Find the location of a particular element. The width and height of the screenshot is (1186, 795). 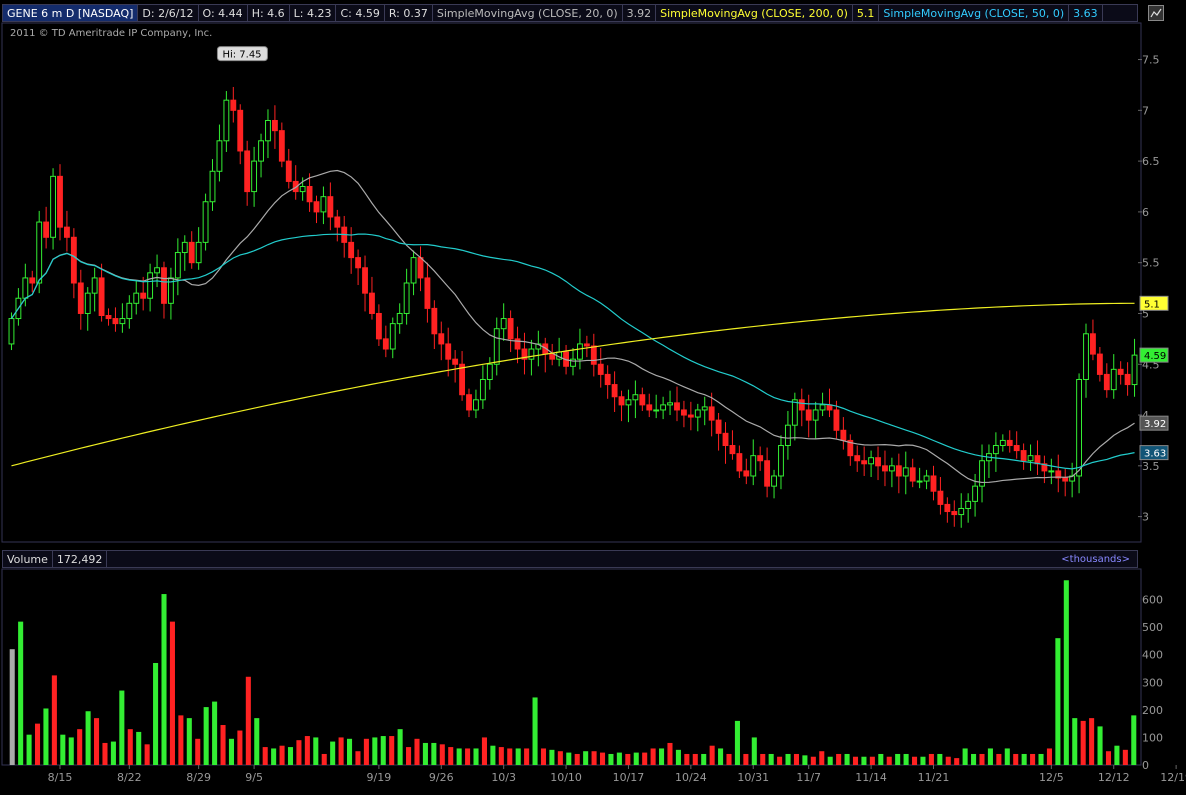

date-axis-label: 12/12 is located at coordinates (1114, 777).